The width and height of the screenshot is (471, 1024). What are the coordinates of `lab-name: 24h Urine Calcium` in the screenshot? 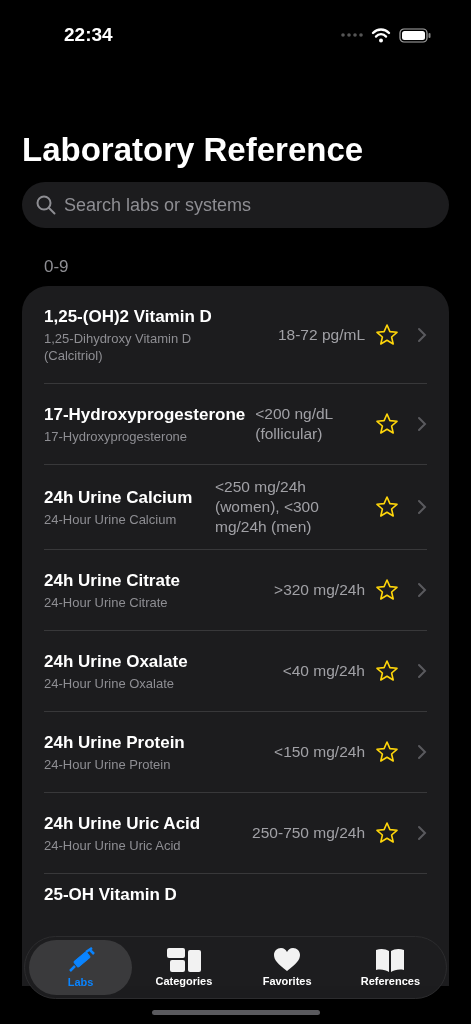 It's located at (118, 497).